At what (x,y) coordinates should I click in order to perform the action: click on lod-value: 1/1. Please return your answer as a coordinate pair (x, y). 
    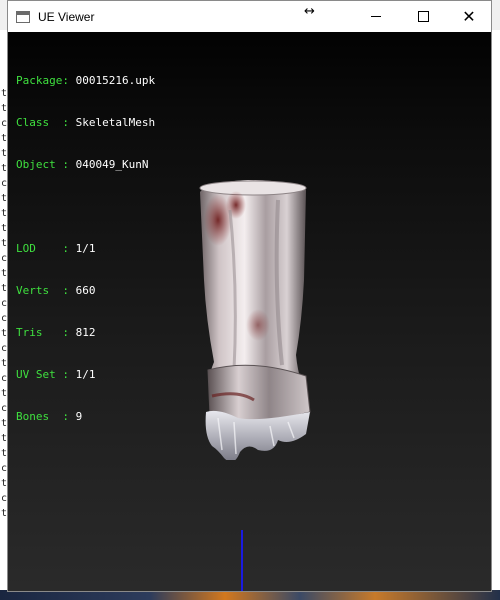
    Looking at the image, I should click on (85, 248).